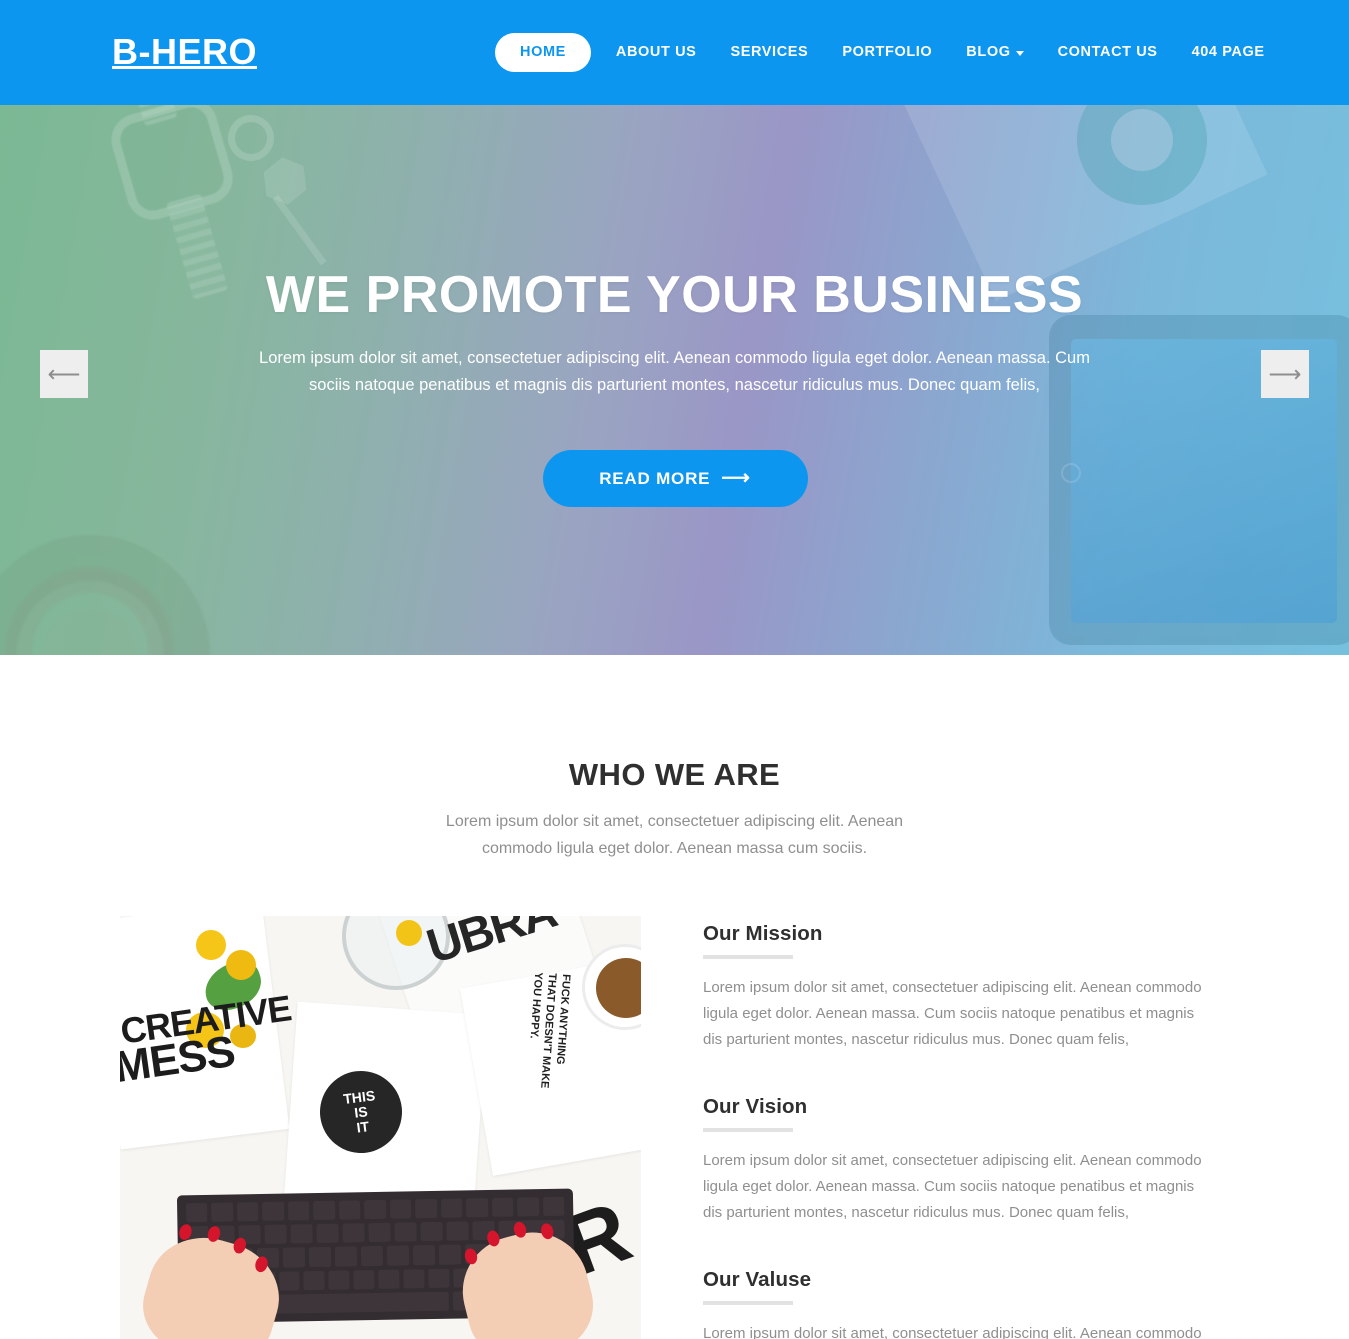  What do you see at coordinates (184, 52) in the screenshot?
I see `brand-logo: B-HERO` at bounding box center [184, 52].